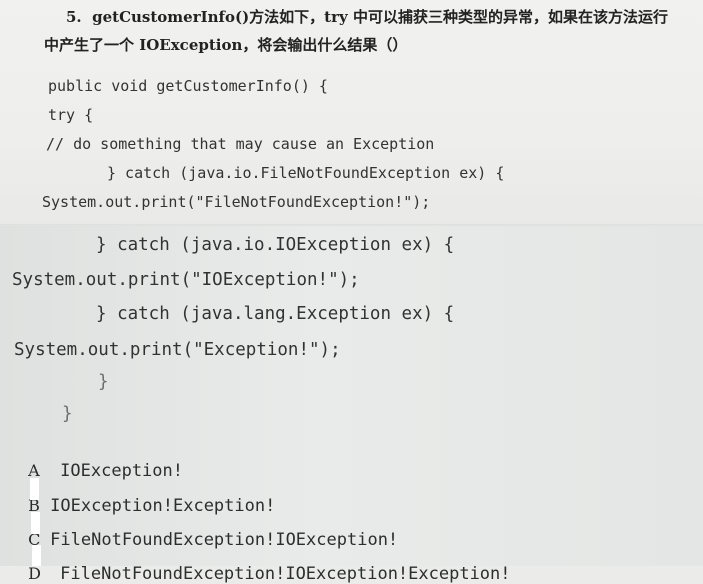 The image size is (703, 584). What do you see at coordinates (34, 573) in the screenshot?
I see `option-d-letter: D` at bounding box center [34, 573].